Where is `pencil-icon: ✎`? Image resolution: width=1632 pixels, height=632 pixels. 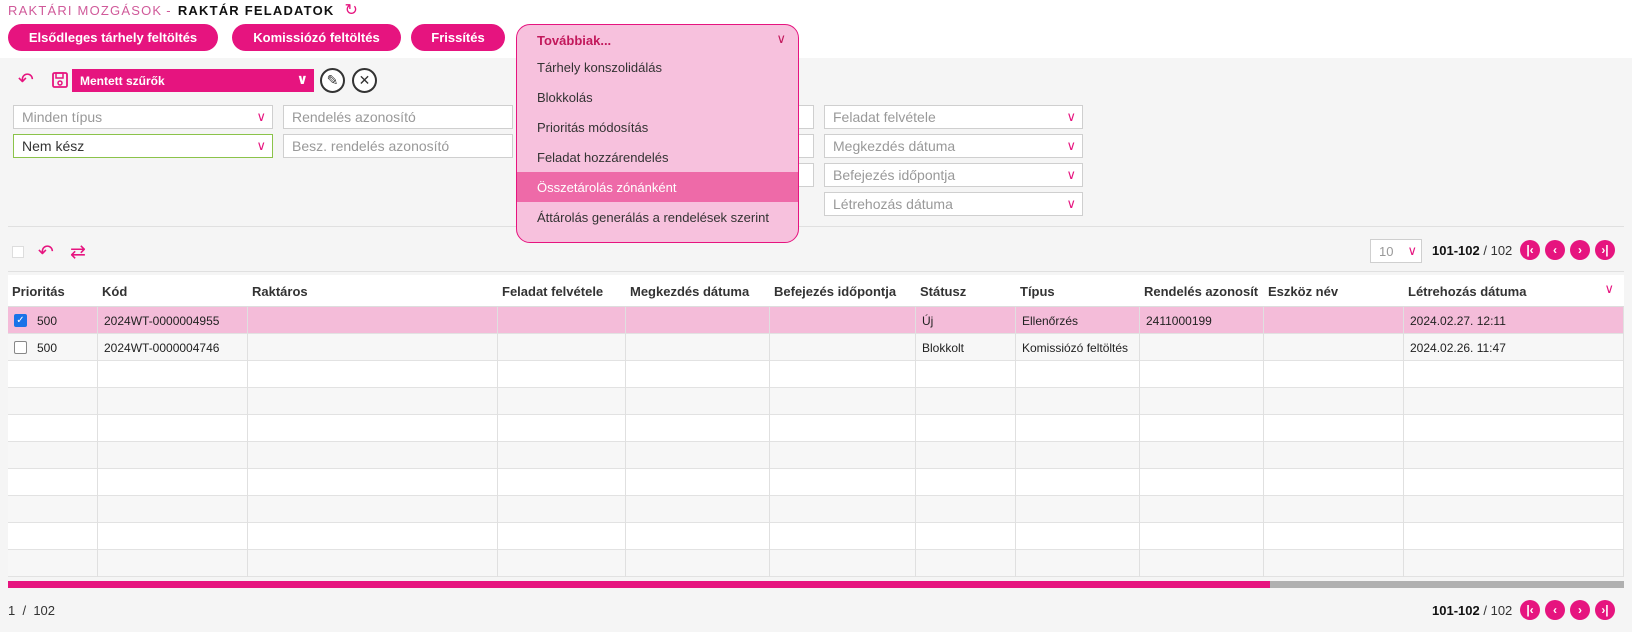 pencil-icon: ✎ is located at coordinates (332, 80).